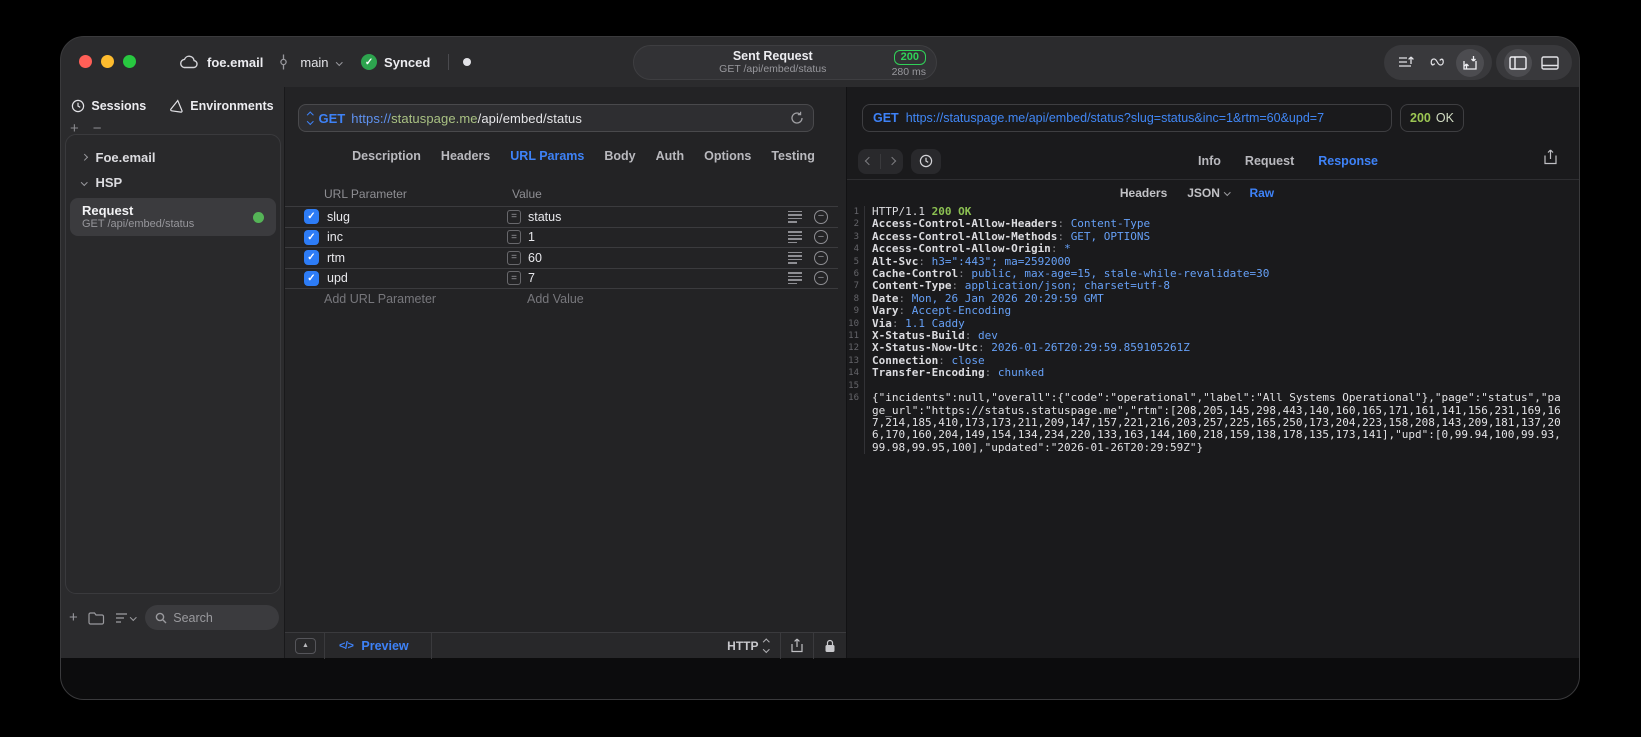 Image resolution: width=1641 pixels, height=737 pixels. I want to click on tab-request: Request, so click(1269, 161).